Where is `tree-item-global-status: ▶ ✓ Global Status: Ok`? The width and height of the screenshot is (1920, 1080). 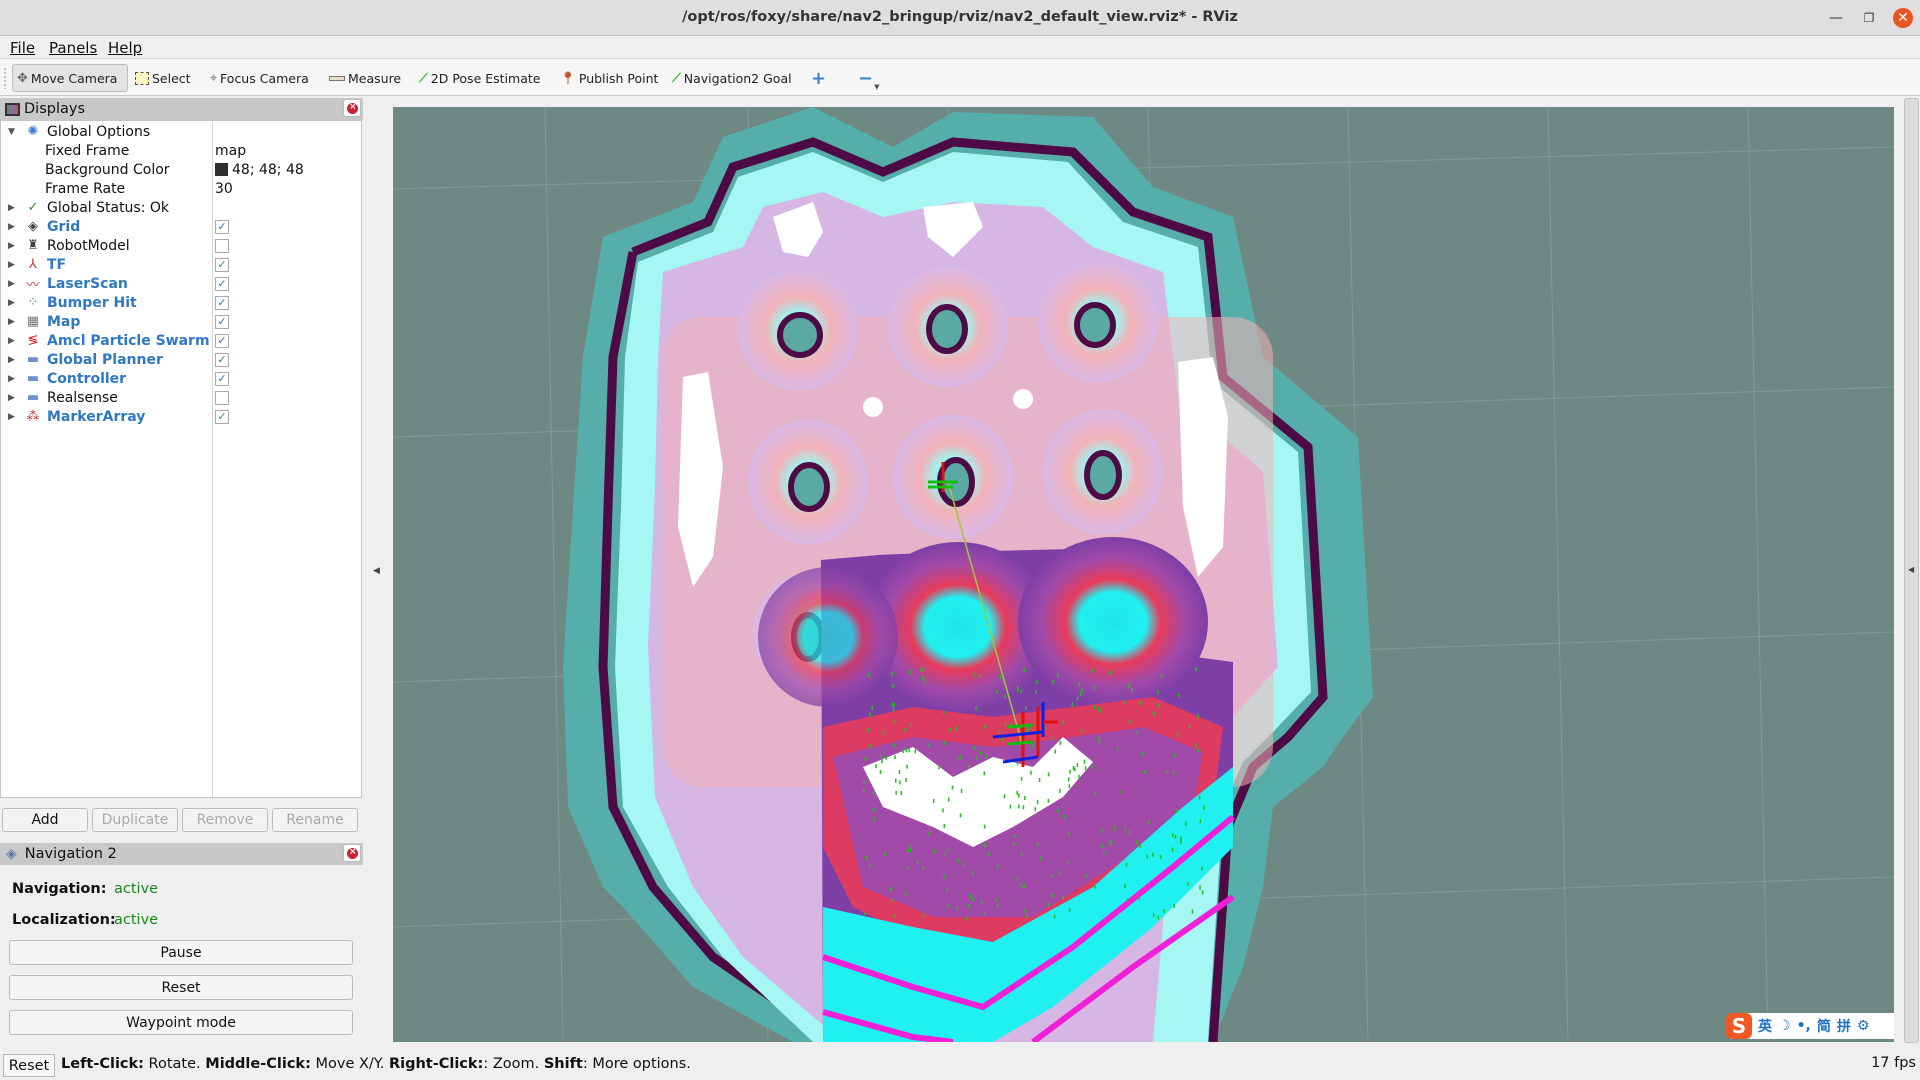 tree-item-global-status: ▶ ✓ Global Status: Ok is located at coordinates (181, 207).